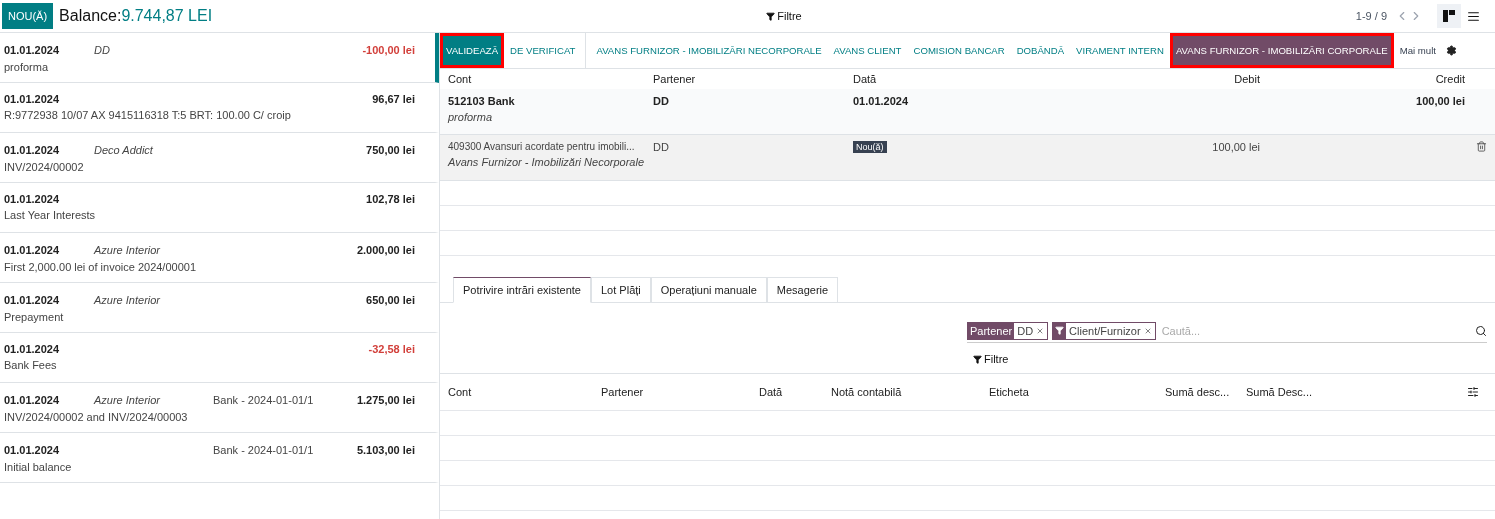 The image size is (1495, 519). What do you see at coordinates (522, 290) in the screenshot?
I see `tab: Potrivire intrări existente` at bounding box center [522, 290].